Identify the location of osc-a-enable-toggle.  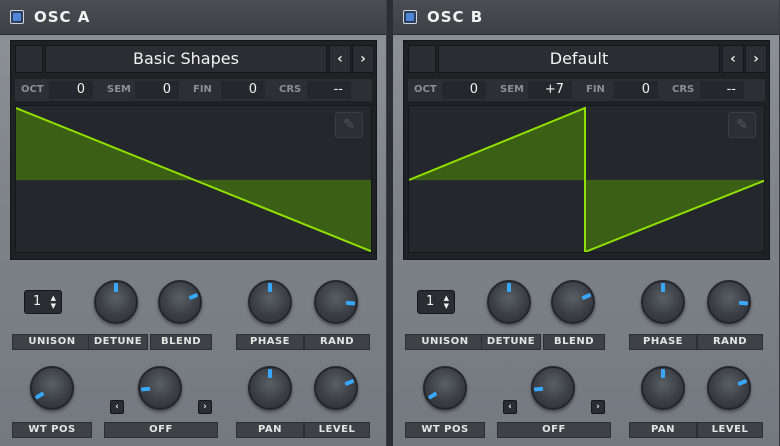
(17, 17).